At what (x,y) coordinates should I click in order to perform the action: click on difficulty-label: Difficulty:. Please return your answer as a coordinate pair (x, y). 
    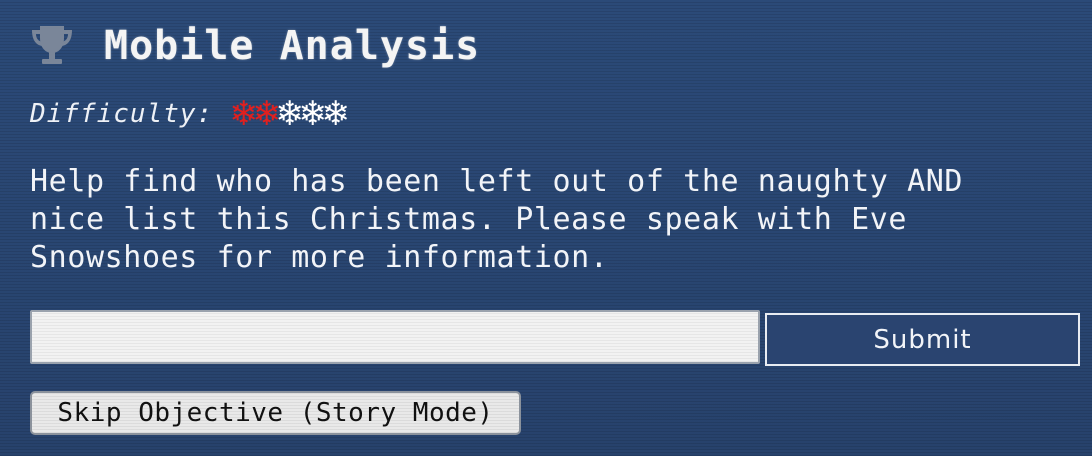
    Looking at the image, I should click on (122, 114).